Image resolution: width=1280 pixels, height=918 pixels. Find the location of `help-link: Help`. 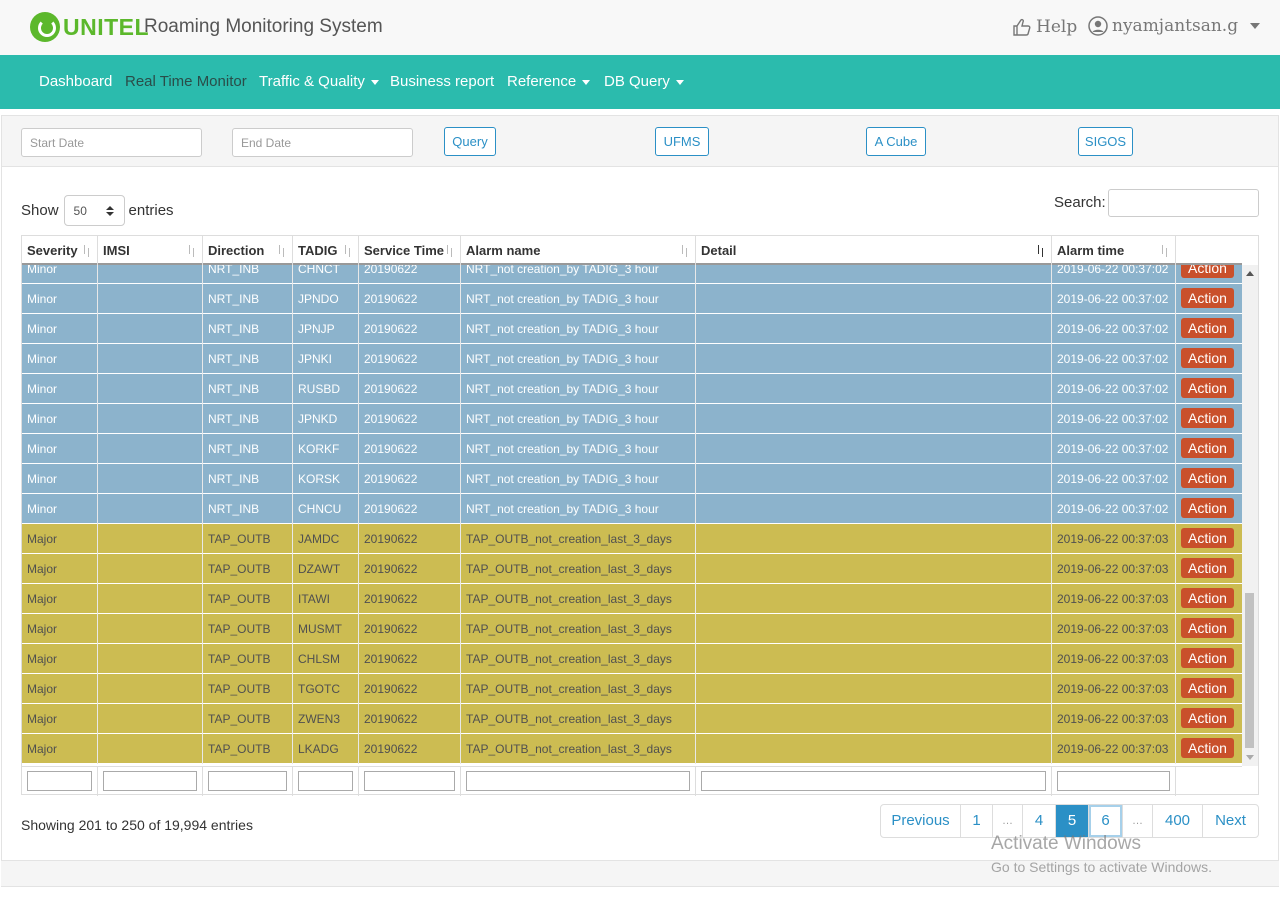

help-link: Help is located at coordinates (1044, 27).